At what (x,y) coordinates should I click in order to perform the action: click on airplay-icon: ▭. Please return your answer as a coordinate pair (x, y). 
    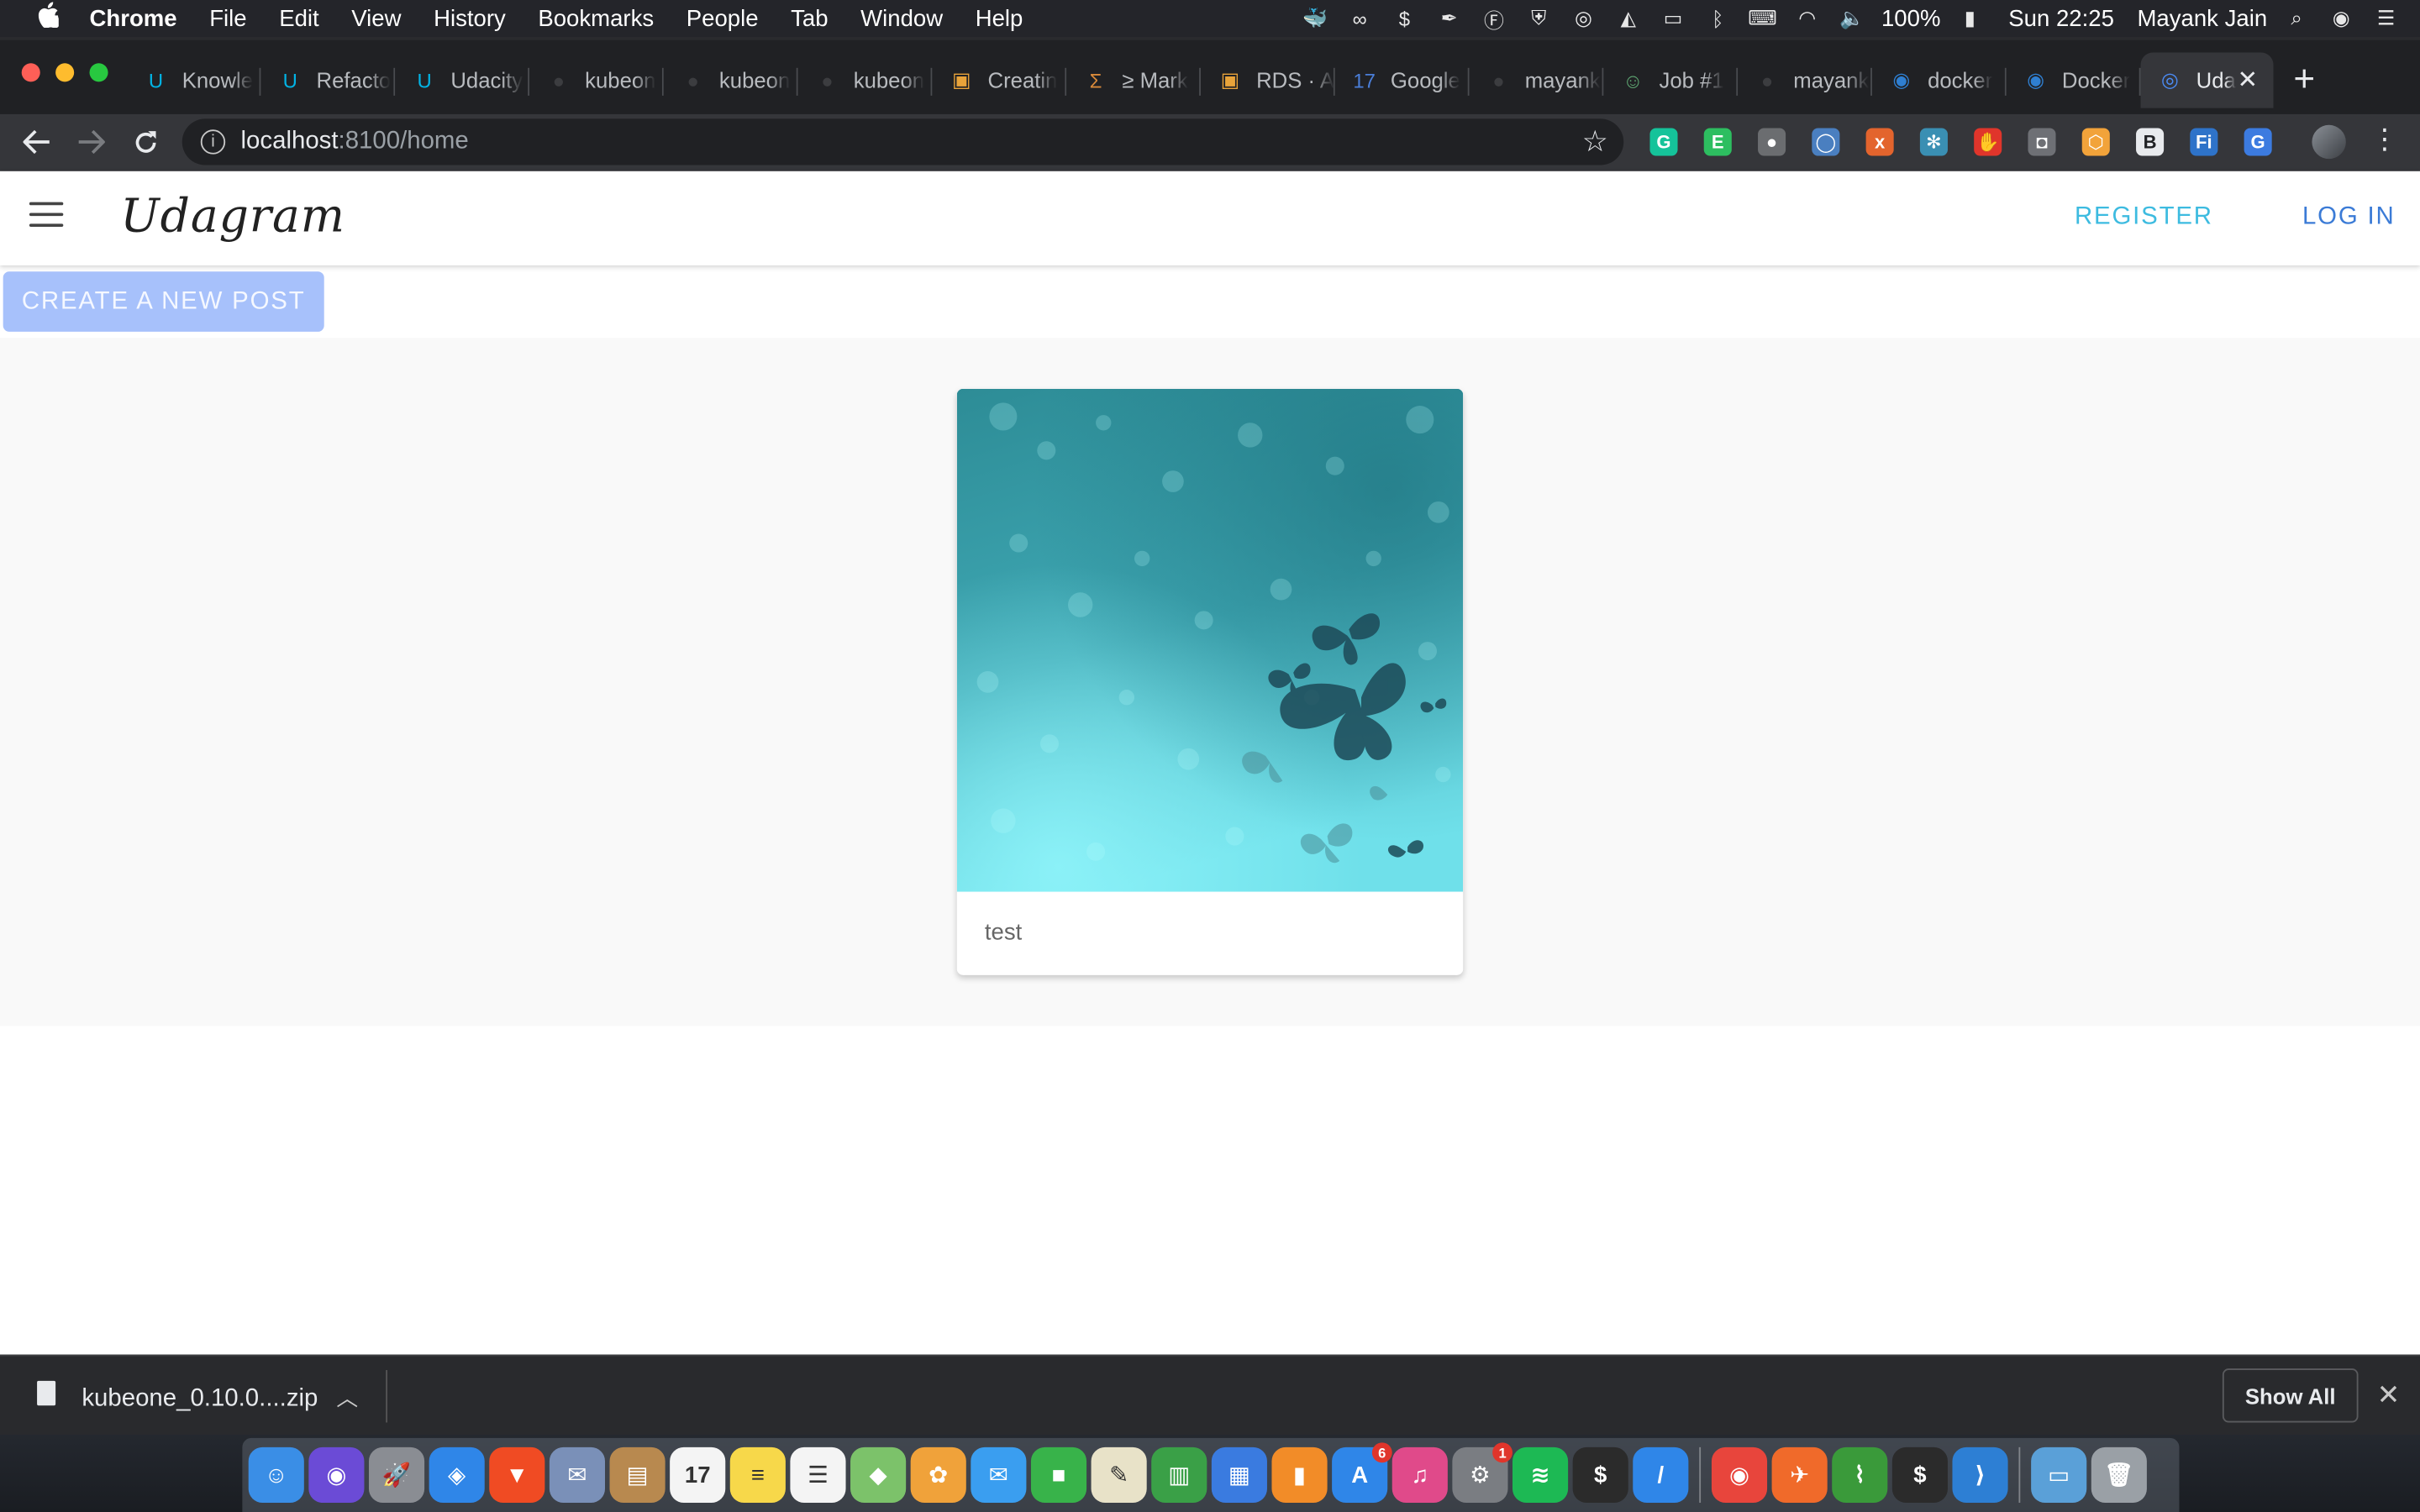
    Looking at the image, I should click on (1674, 18).